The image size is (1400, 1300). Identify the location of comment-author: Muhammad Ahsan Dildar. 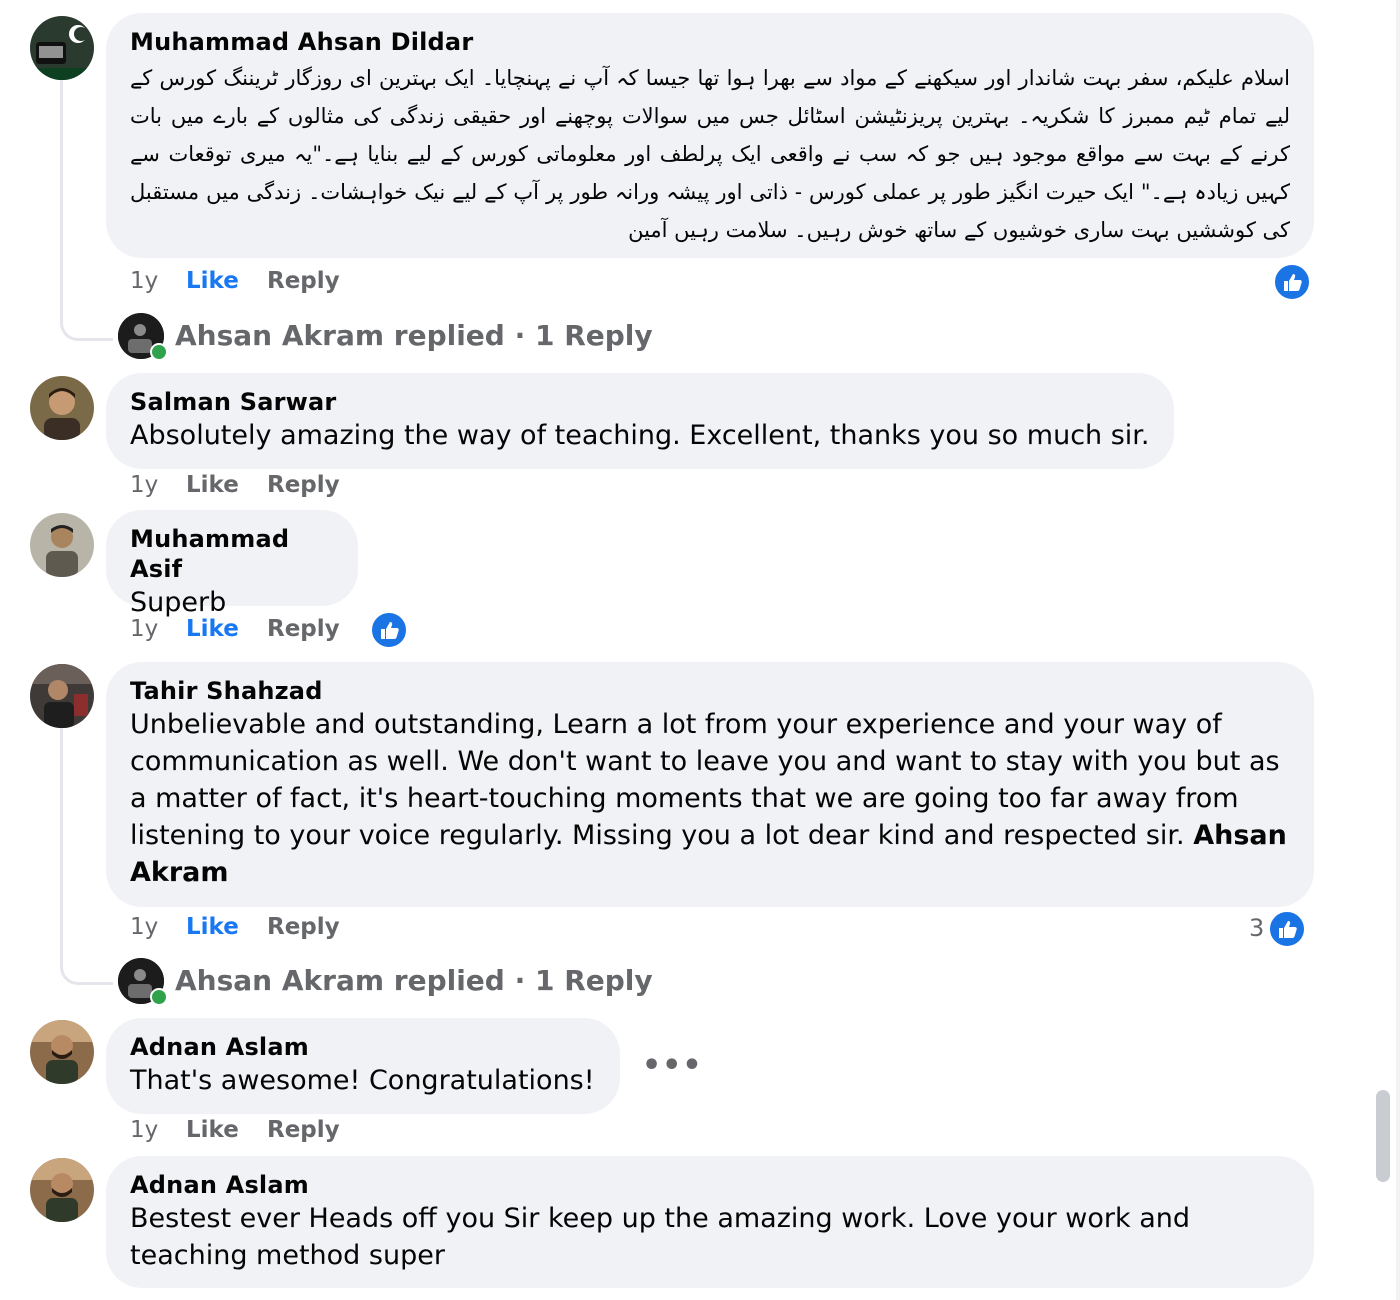
(710, 42).